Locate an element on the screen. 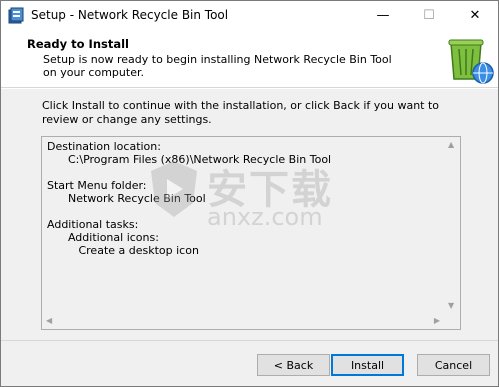 The height and width of the screenshot is (387, 499). footer-divider is located at coordinates (249, 340).